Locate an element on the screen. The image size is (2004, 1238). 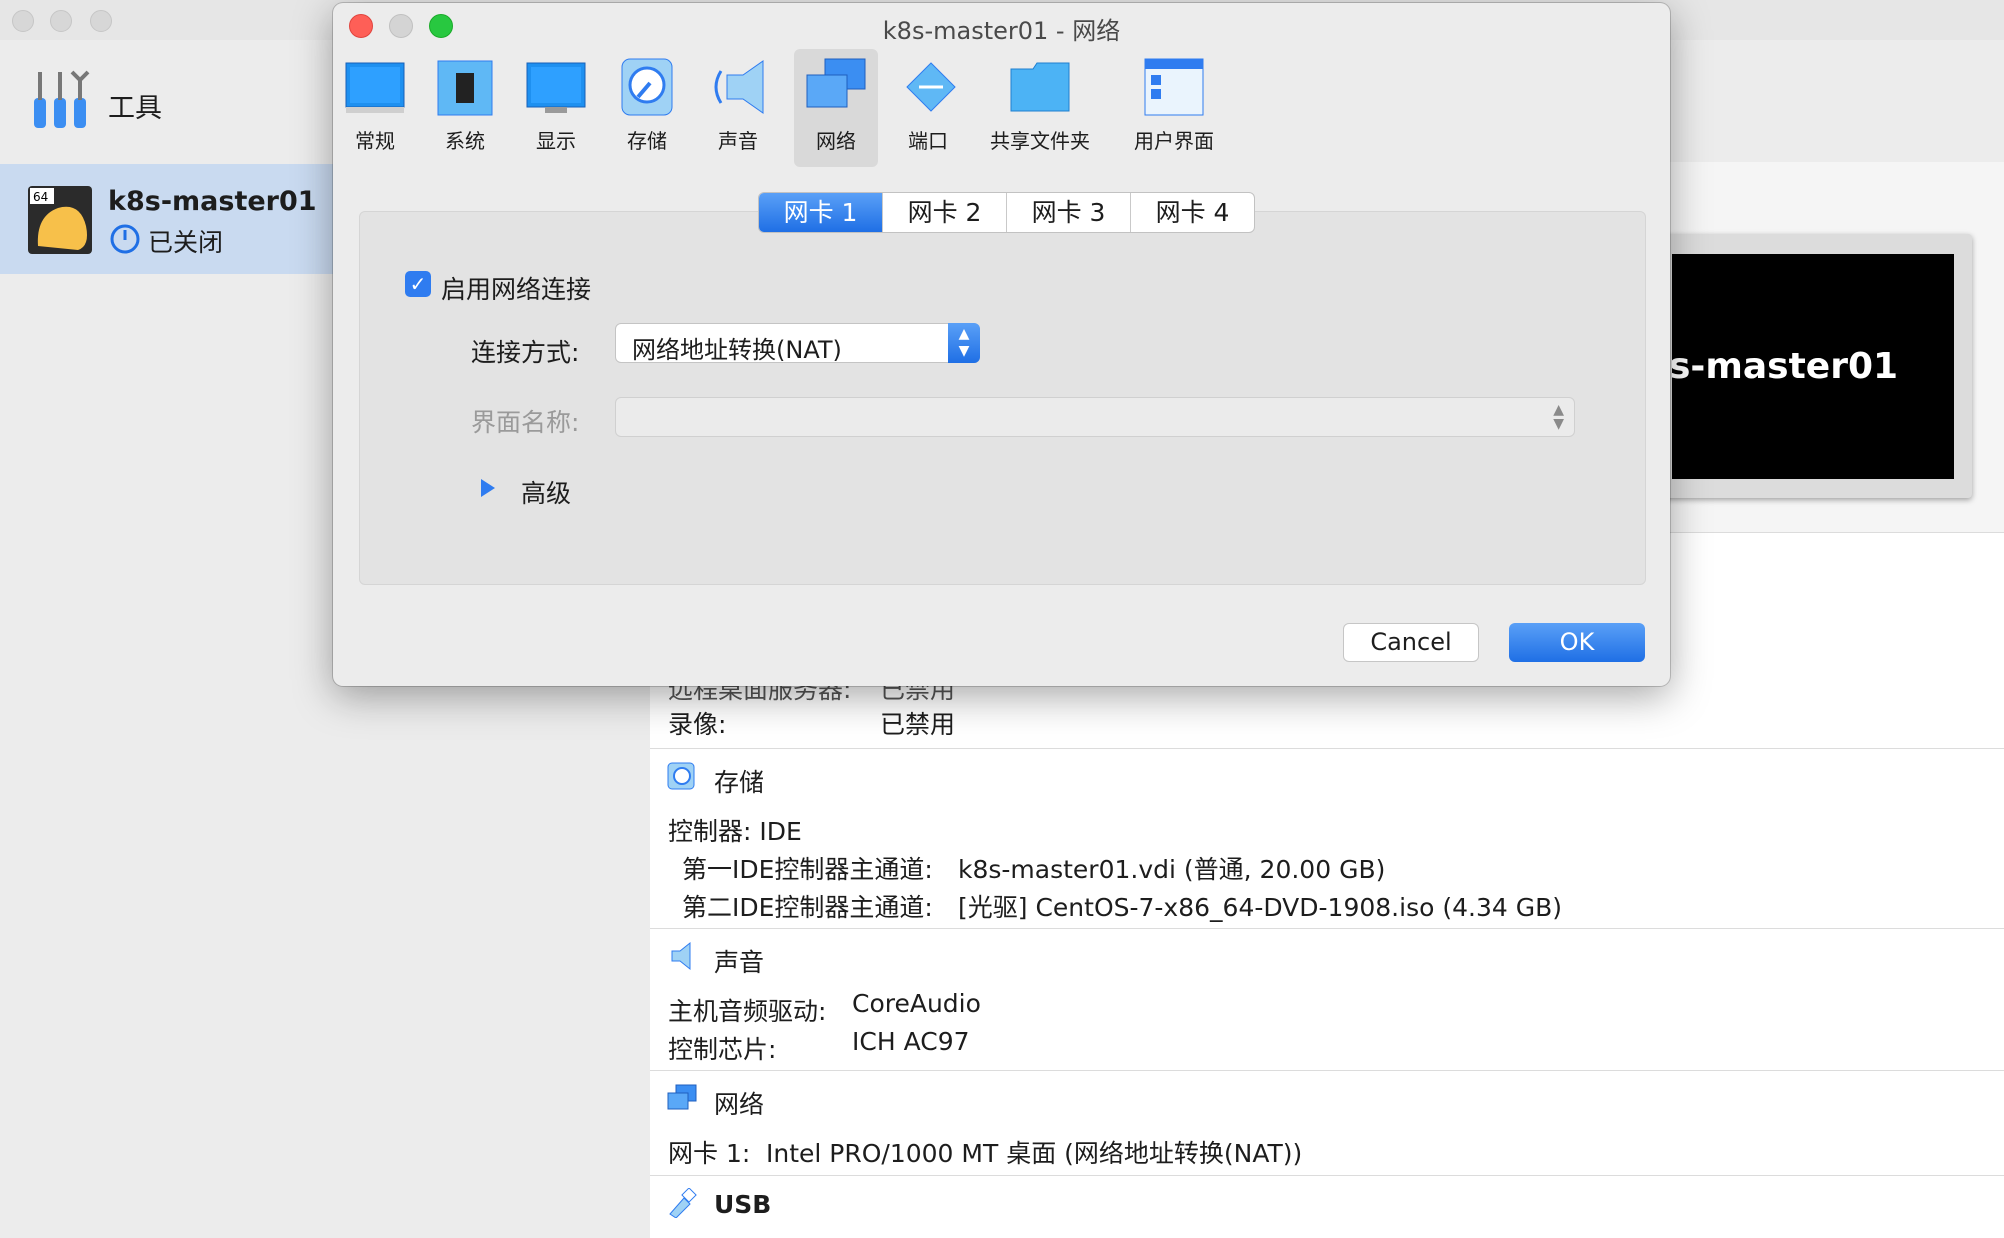
network-section-header: 网络 is located at coordinates (1327, 1099).